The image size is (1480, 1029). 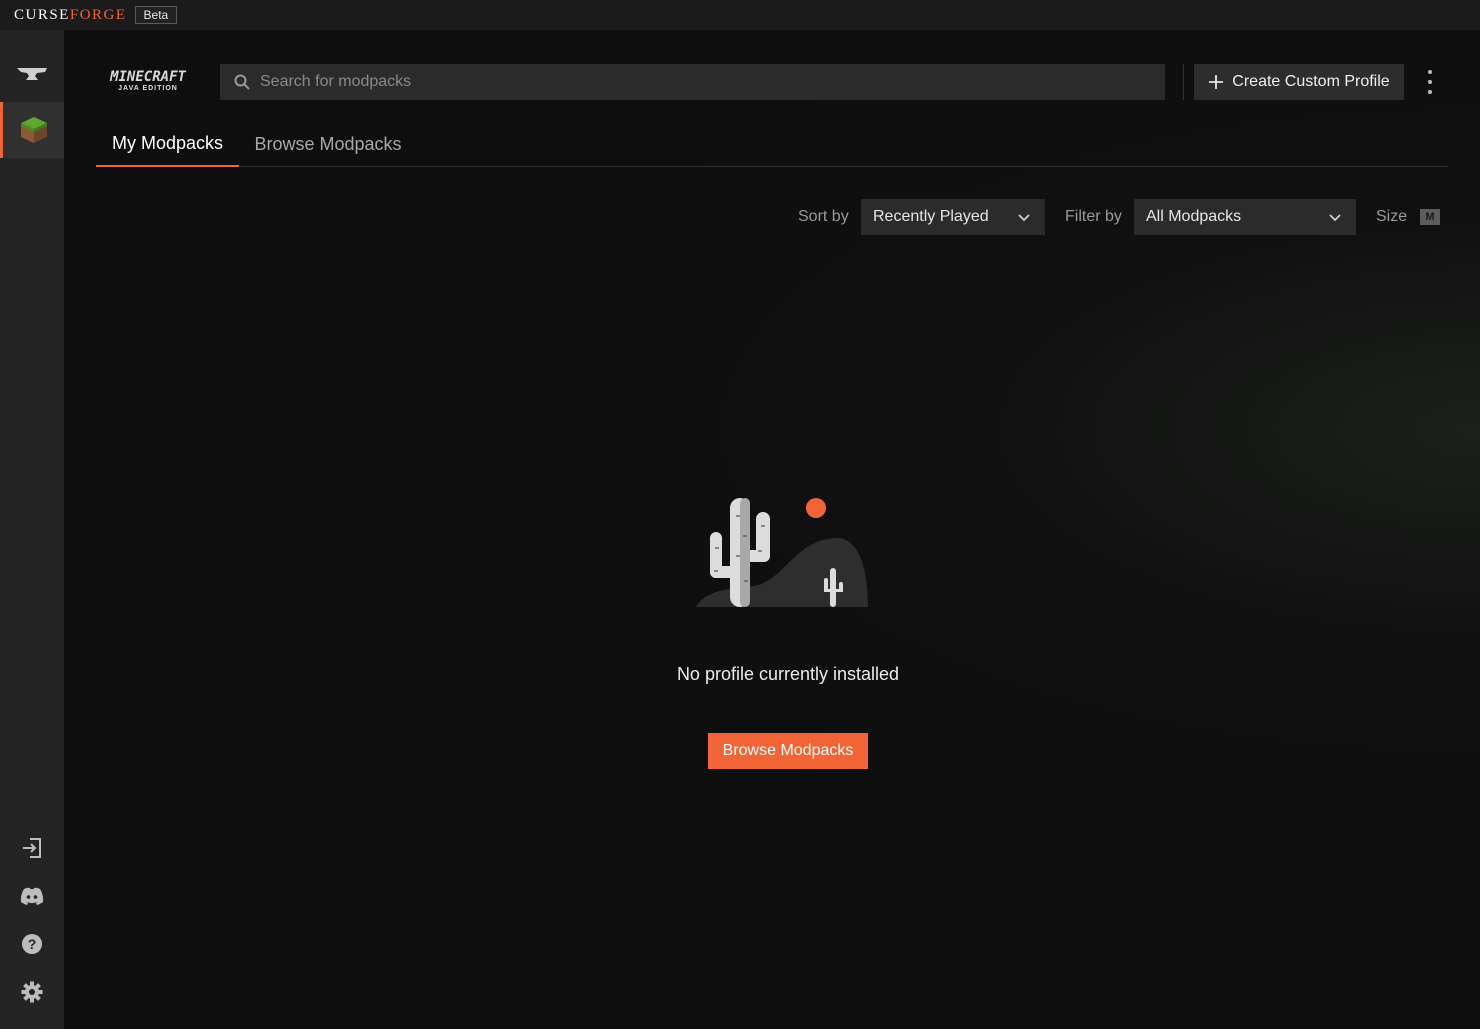 I want to click on sidebar-item-home, so click(x=32, y=74).